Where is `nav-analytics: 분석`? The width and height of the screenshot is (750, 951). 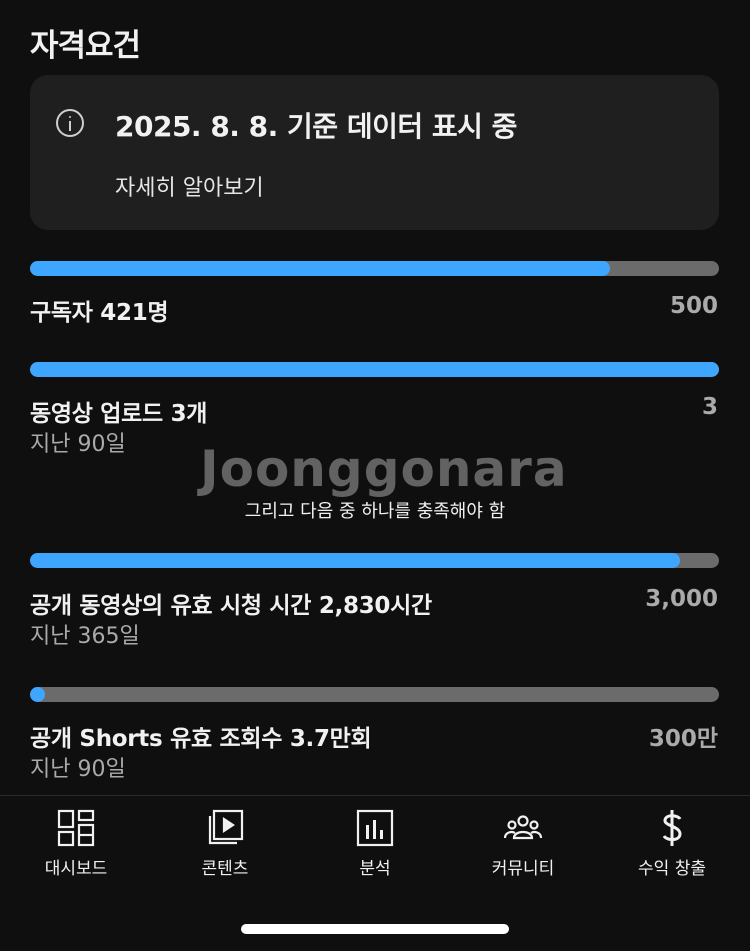 nav-analytics: 분석 is located at coordinates (375, 843).